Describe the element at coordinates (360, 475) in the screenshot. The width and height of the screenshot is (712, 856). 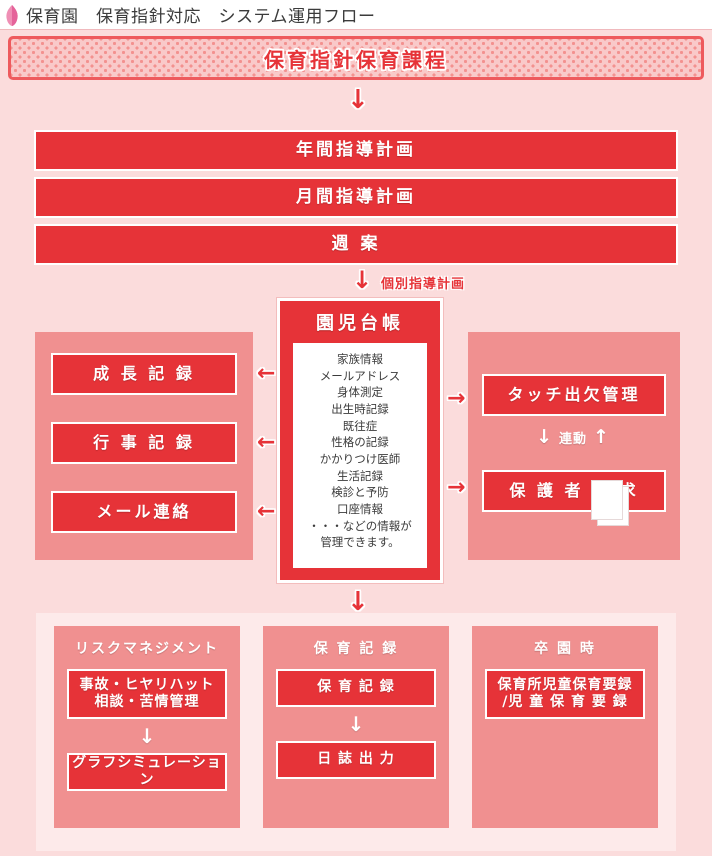
I see `ledger-list-item: 生活記録` at that location.